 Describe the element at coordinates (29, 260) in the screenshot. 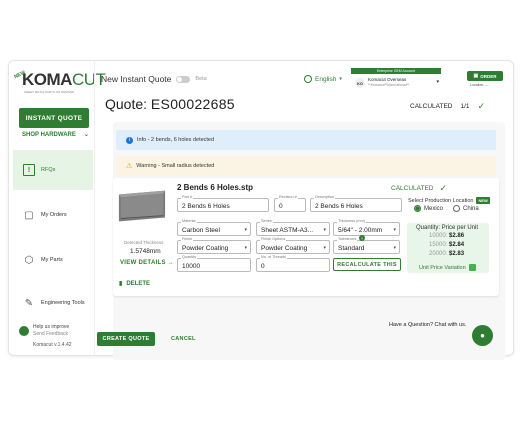

I see `parts-icon: ⬡` at that location.